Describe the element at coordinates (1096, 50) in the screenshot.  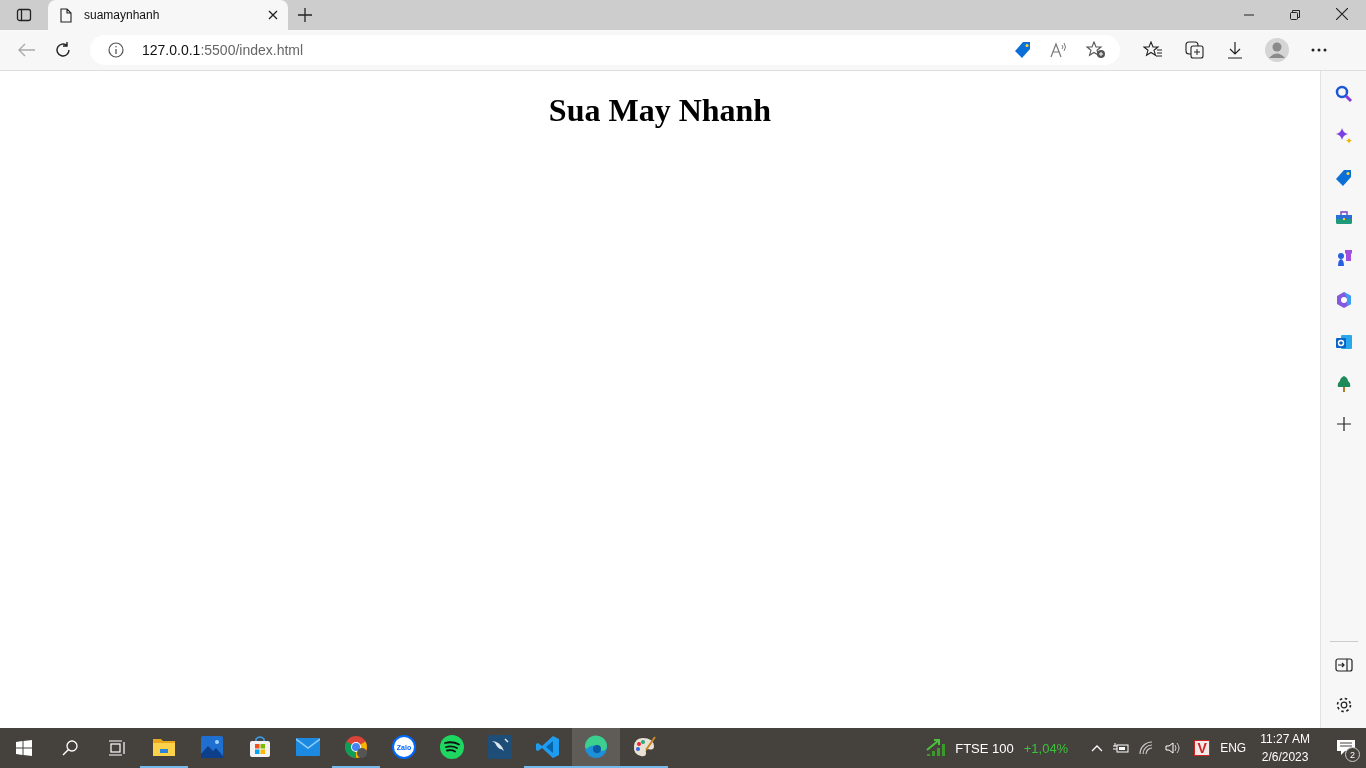
I see `star-plus-icon` at that location.